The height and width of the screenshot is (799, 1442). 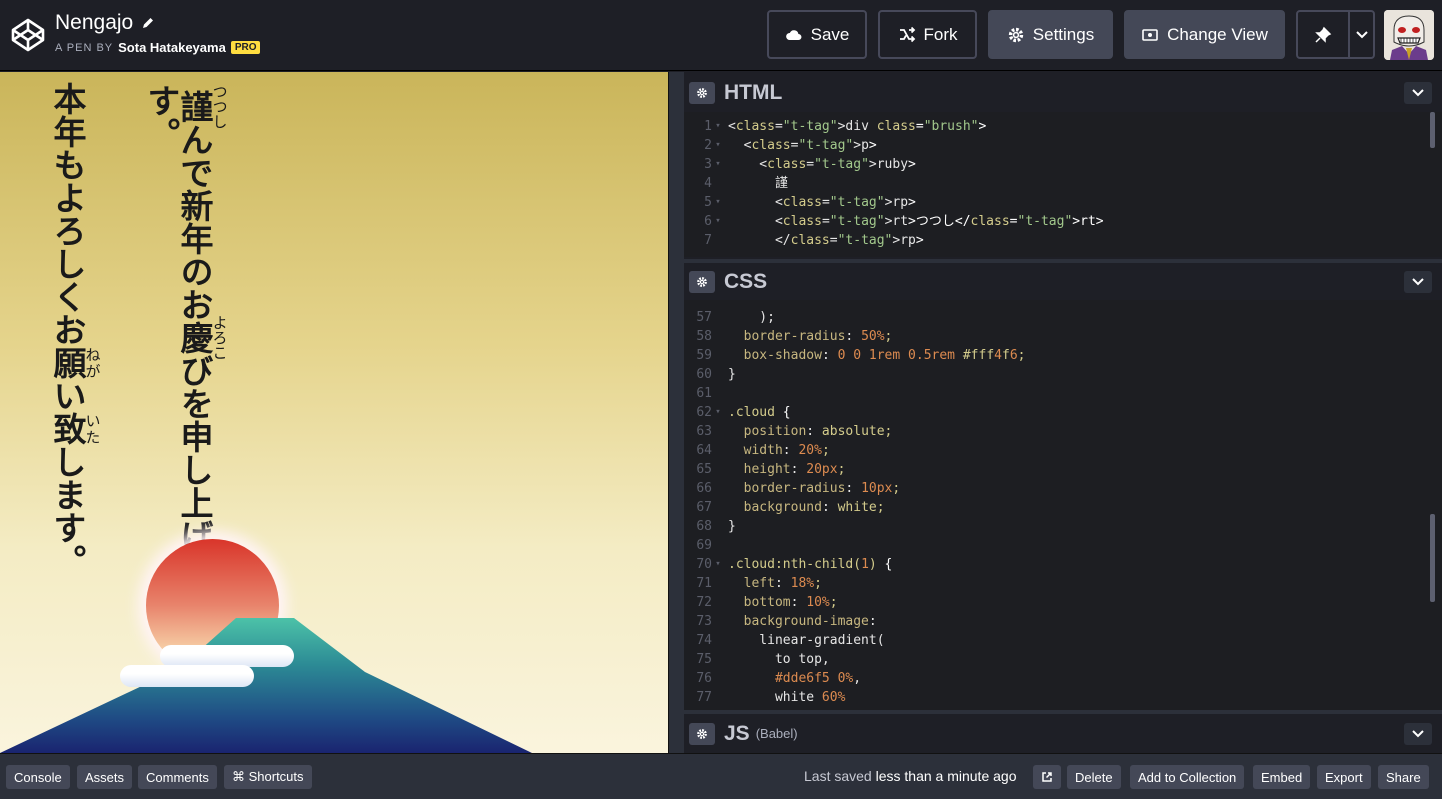 I want to click on add-to-collection-button: Add to Collection, so click(x=1187, y=777).